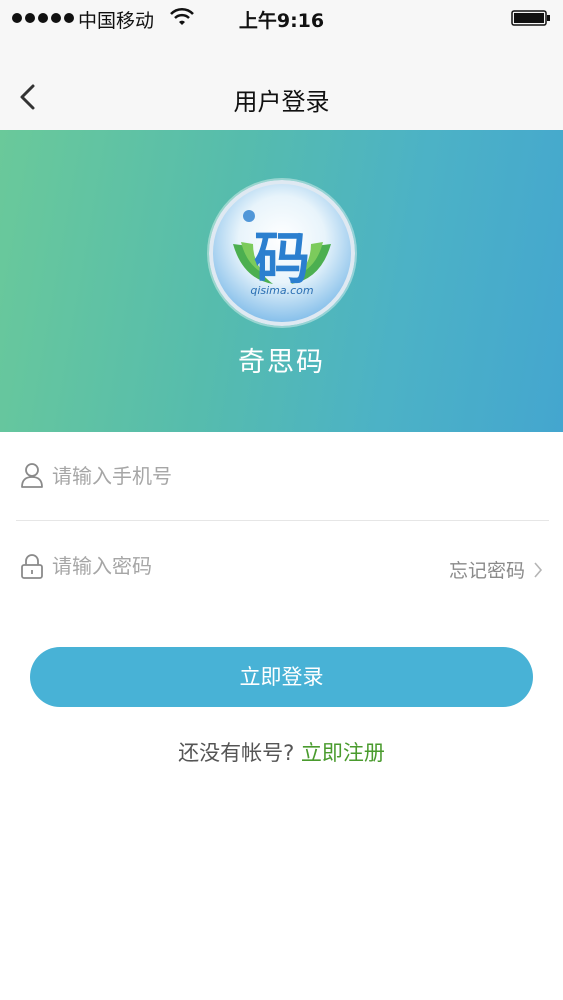  Describe the element at coordinates (281, 83) in the screenshot. I see `nav-bar: 用户登录` at that location.